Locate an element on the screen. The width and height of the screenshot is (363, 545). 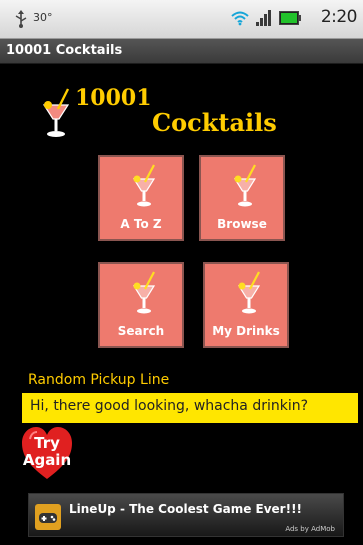
temperature-text: 30° is located at coordinates (43, 17).